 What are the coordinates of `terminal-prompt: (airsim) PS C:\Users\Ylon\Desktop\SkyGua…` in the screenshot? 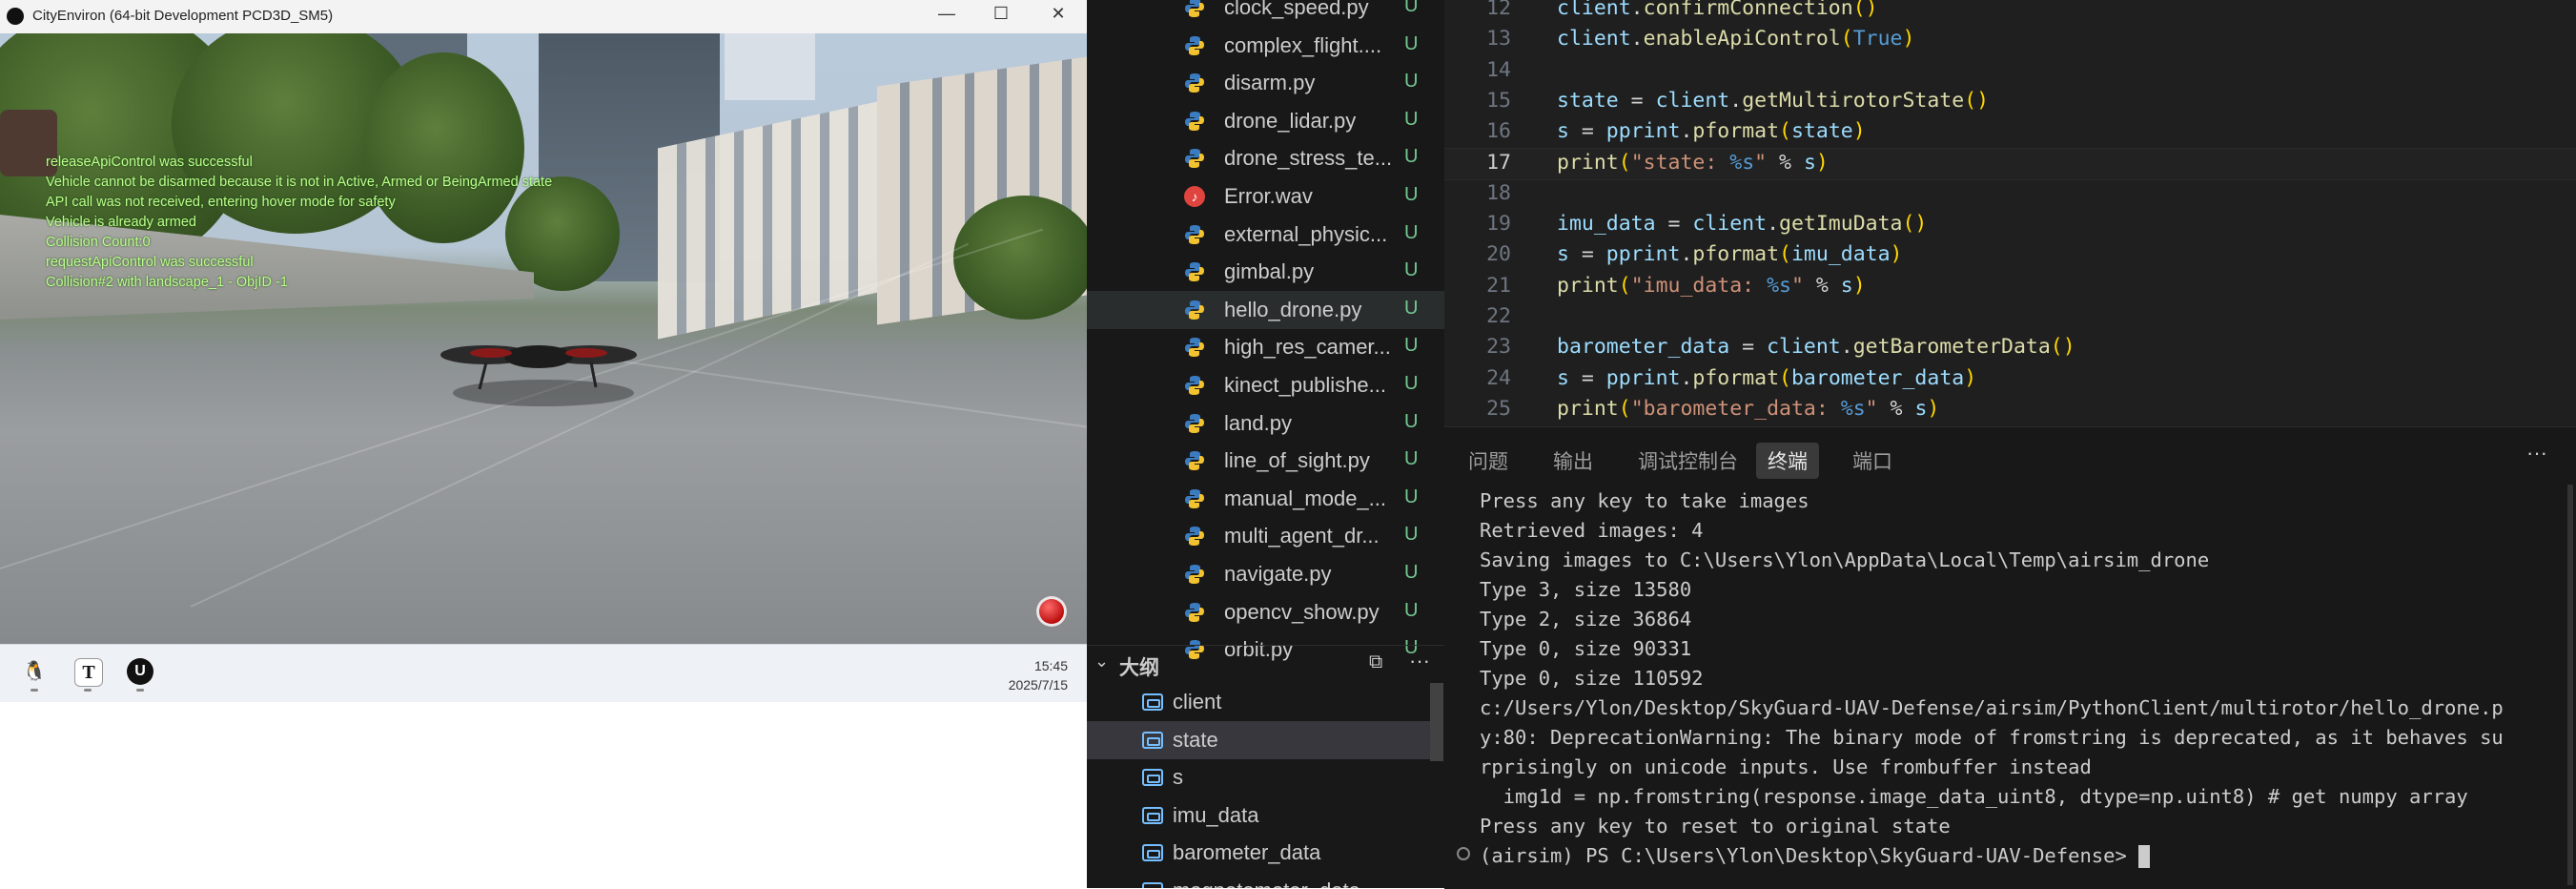 It's located at (2023, 856).